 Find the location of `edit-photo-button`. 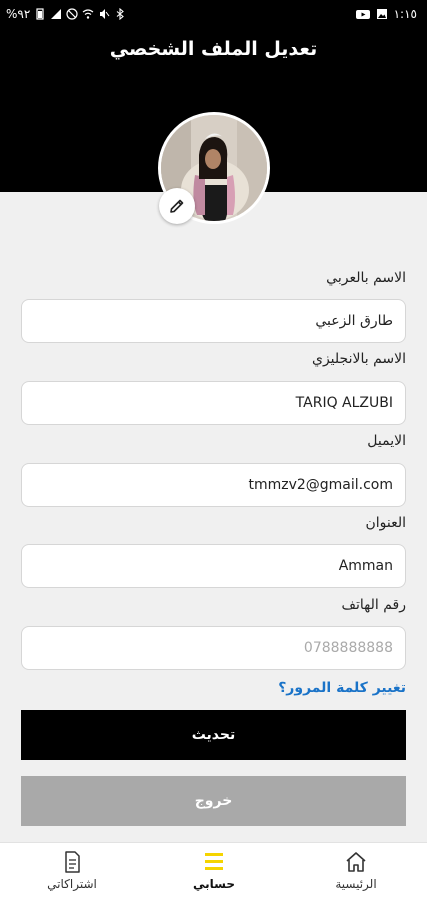

edit-photo-button is located at coordinates (177, 206).